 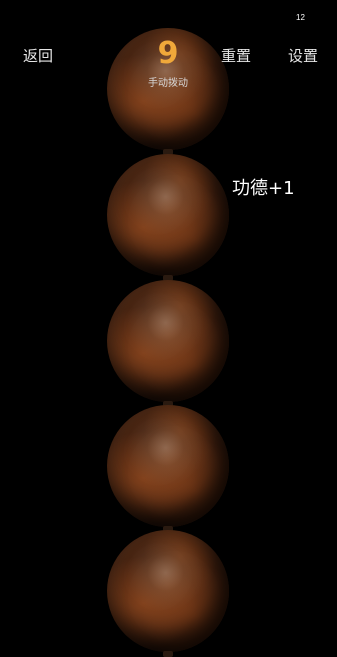 I want to click on back-button: 返回, so click(x=38, y=56).